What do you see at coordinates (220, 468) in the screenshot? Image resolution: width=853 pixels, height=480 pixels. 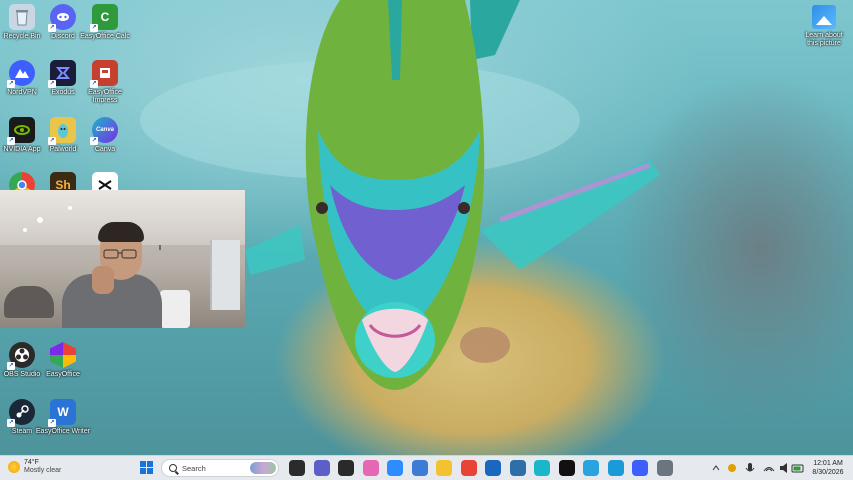 I see `taskbar-search: Search` at bounding box center [220, 468].